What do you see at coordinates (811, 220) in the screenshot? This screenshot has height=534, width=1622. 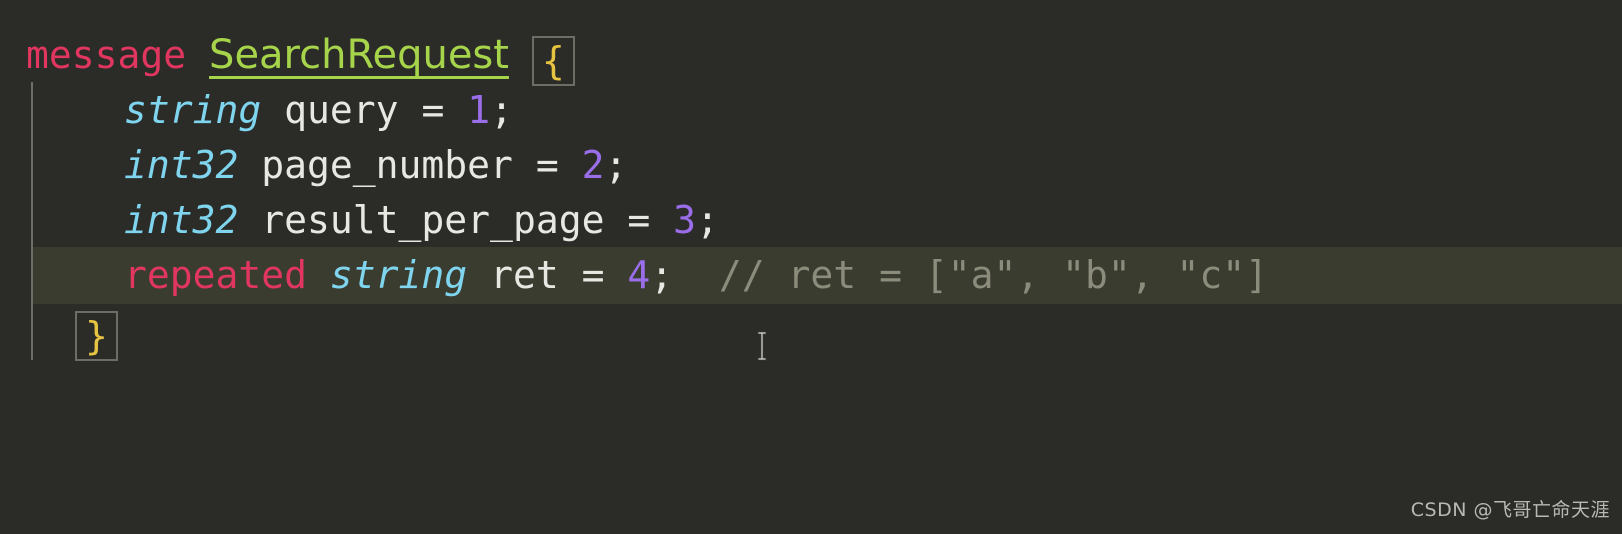 I see `code-line-4: int32 result_per_page = 3;` at bounding box center [811, 220].